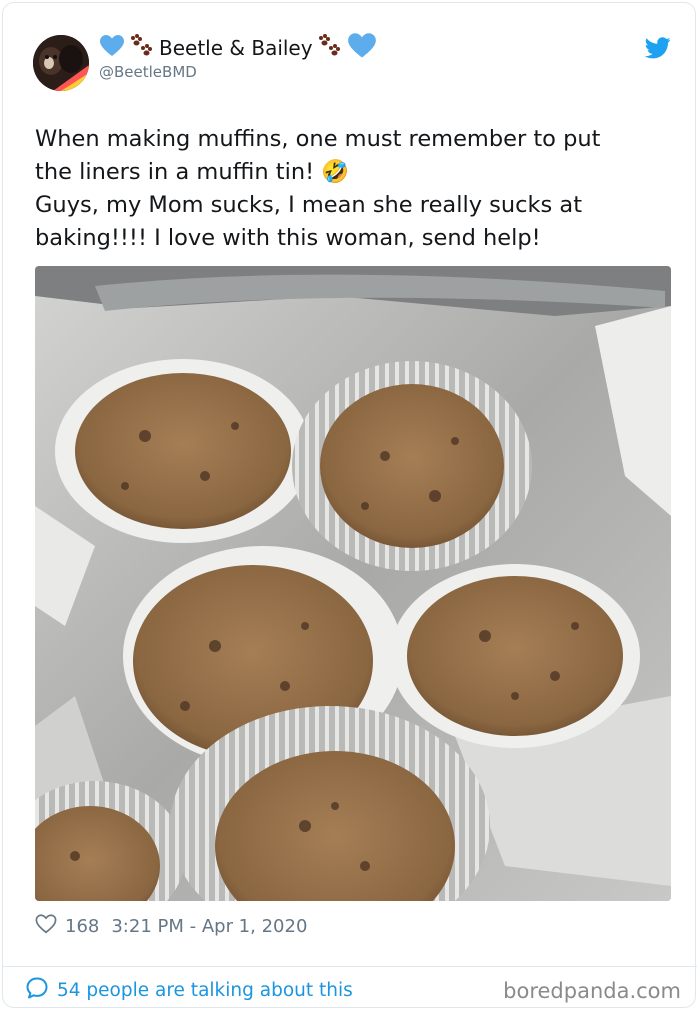 The width and height of the screenshot is (700, 1012). What do you see at coordinates (592, 991) in the screenshot?
I see `watermark: boredpanda.com` at bounding box center [592, 991].